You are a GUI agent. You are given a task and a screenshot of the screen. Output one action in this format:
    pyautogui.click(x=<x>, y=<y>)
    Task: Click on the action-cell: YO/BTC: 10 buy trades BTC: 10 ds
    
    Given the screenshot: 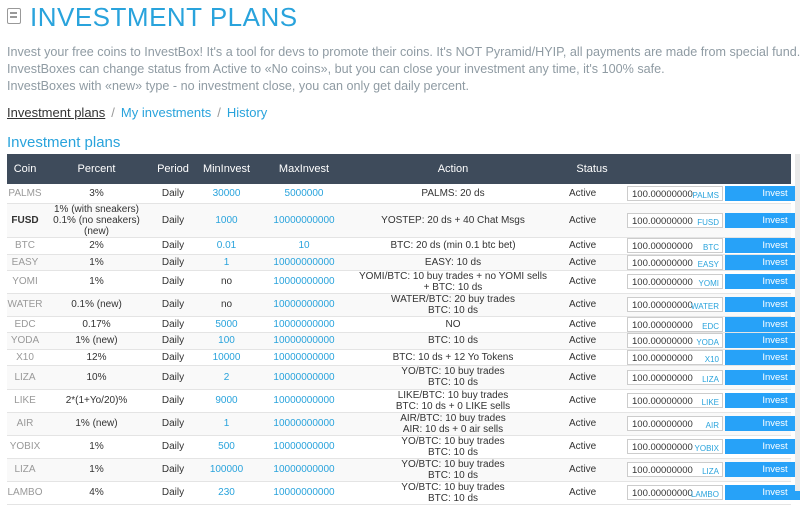 What is the action you would take?
    pyautogui.click(x=453, y=447)
    